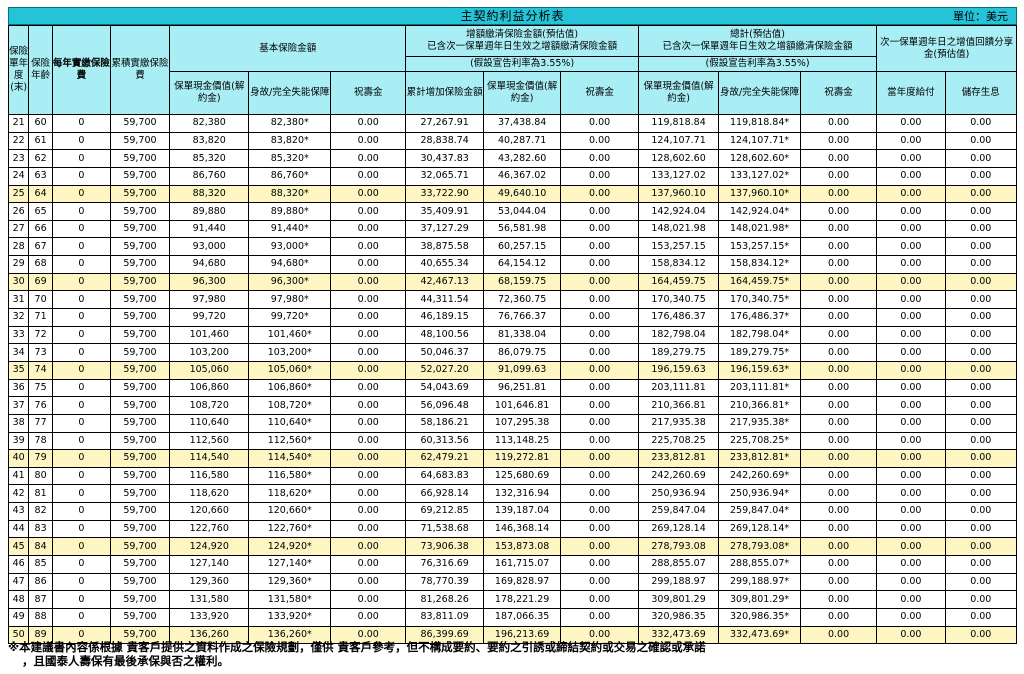 The image size is (1024, 674). Describe the element at coordinates (522, 405) in the screenshot. I see `cell-increase-cash-value: 101,646.81` at that location.